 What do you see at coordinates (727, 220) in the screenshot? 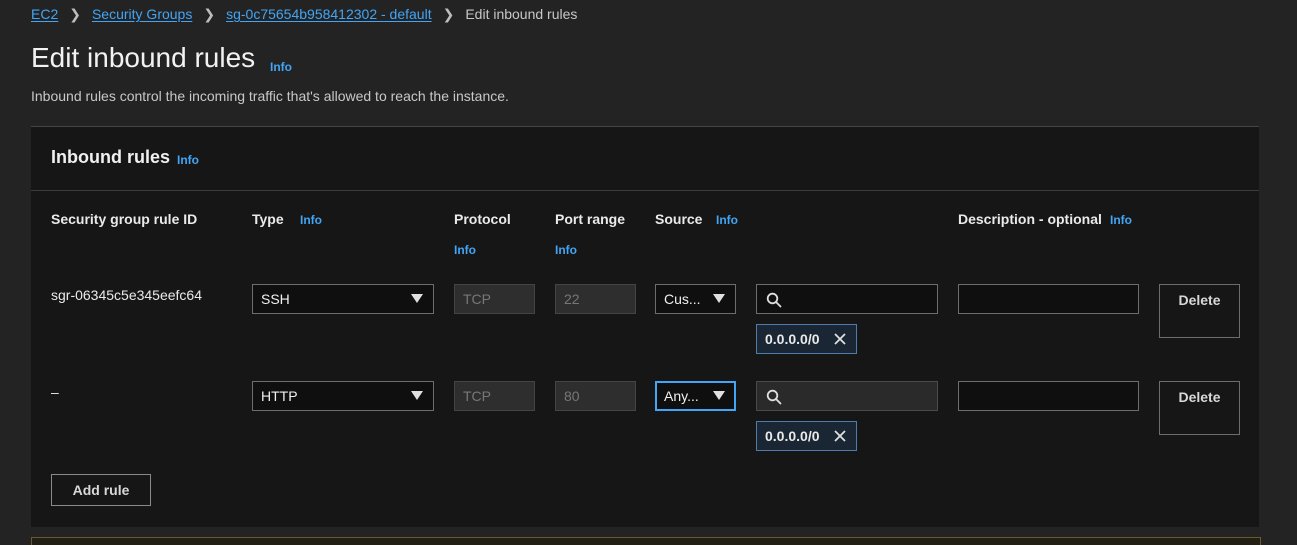
I see `source-info-link: Info` at bounding box center [727, 220].